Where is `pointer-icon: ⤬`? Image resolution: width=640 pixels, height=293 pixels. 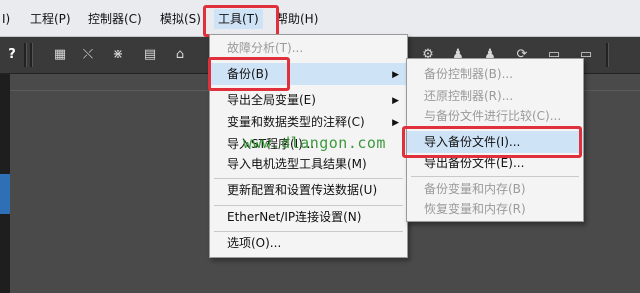 pointer-icon: ⤬ is located at coordinates (88, 55).